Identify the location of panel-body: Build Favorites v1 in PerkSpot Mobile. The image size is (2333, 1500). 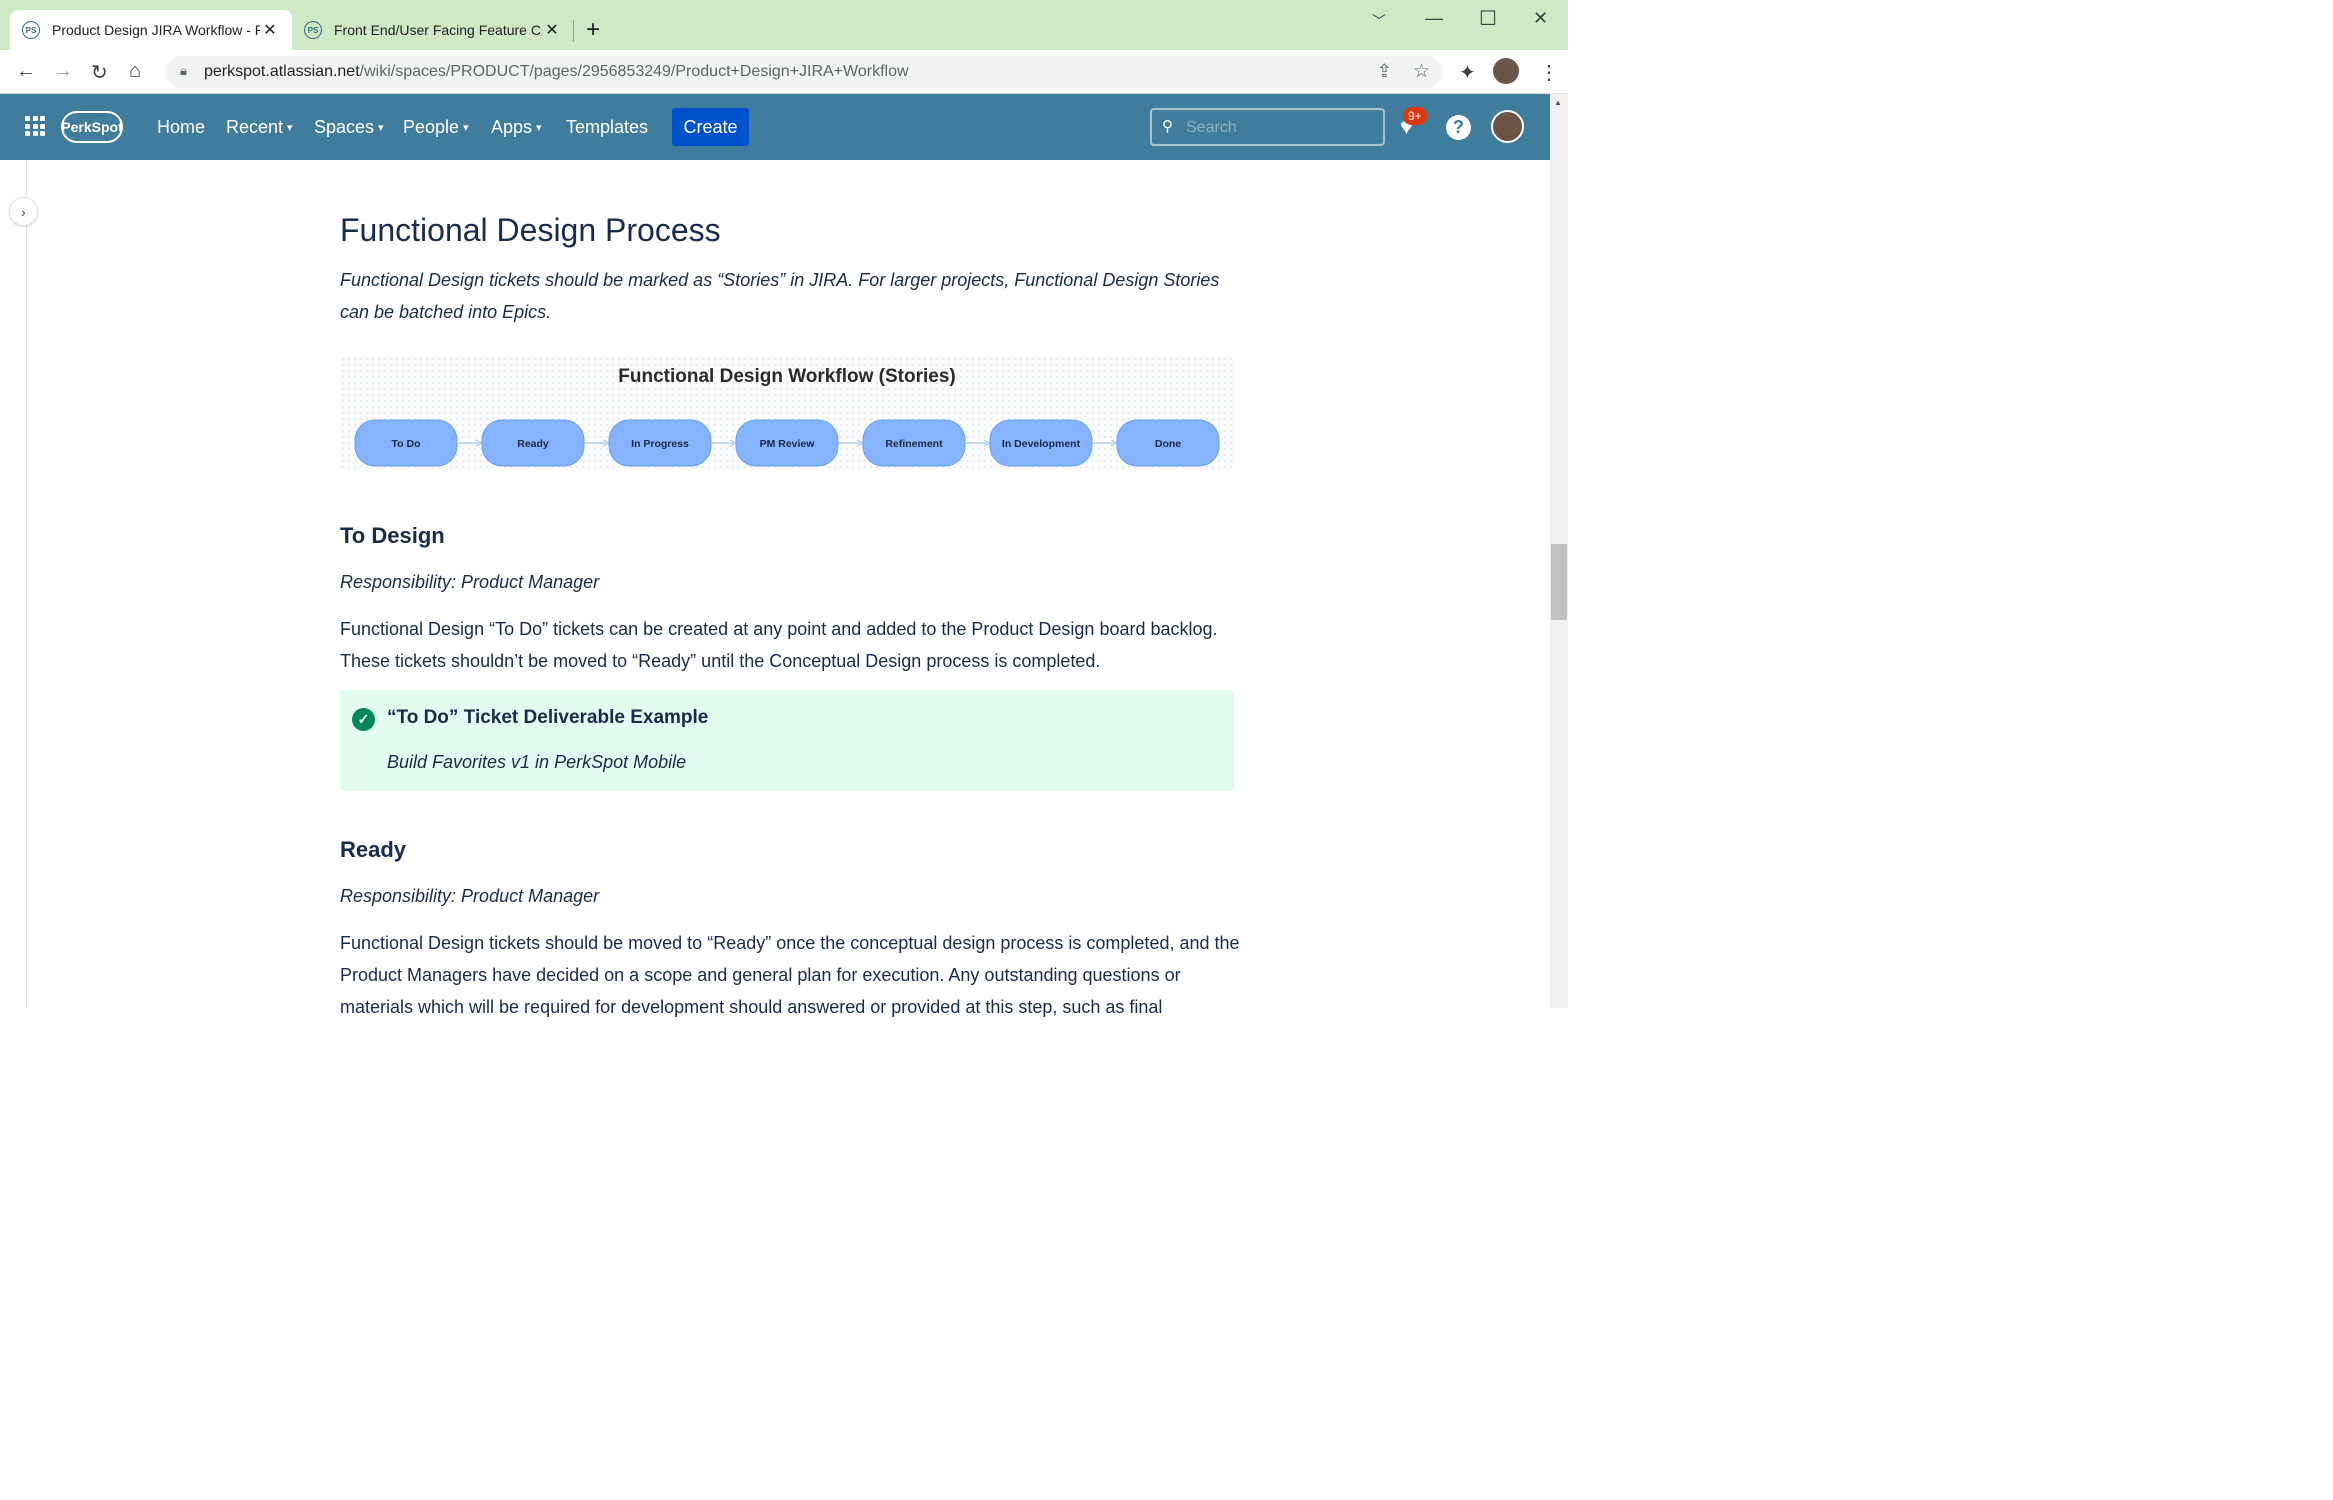
(537, 762).